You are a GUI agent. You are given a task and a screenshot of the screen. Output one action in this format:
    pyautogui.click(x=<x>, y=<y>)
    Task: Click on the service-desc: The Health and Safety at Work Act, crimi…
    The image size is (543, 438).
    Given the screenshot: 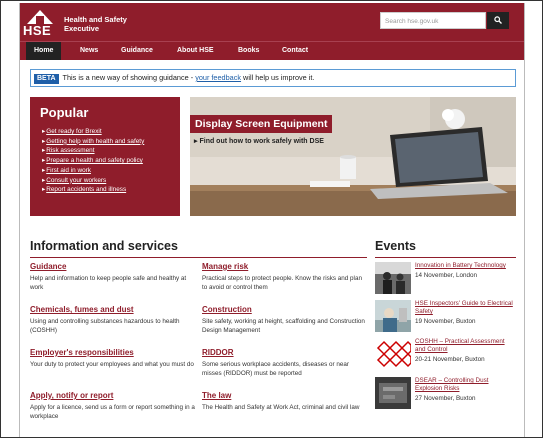 What is the action you would take?
    pyautogui.click(x=281, y=407)
    